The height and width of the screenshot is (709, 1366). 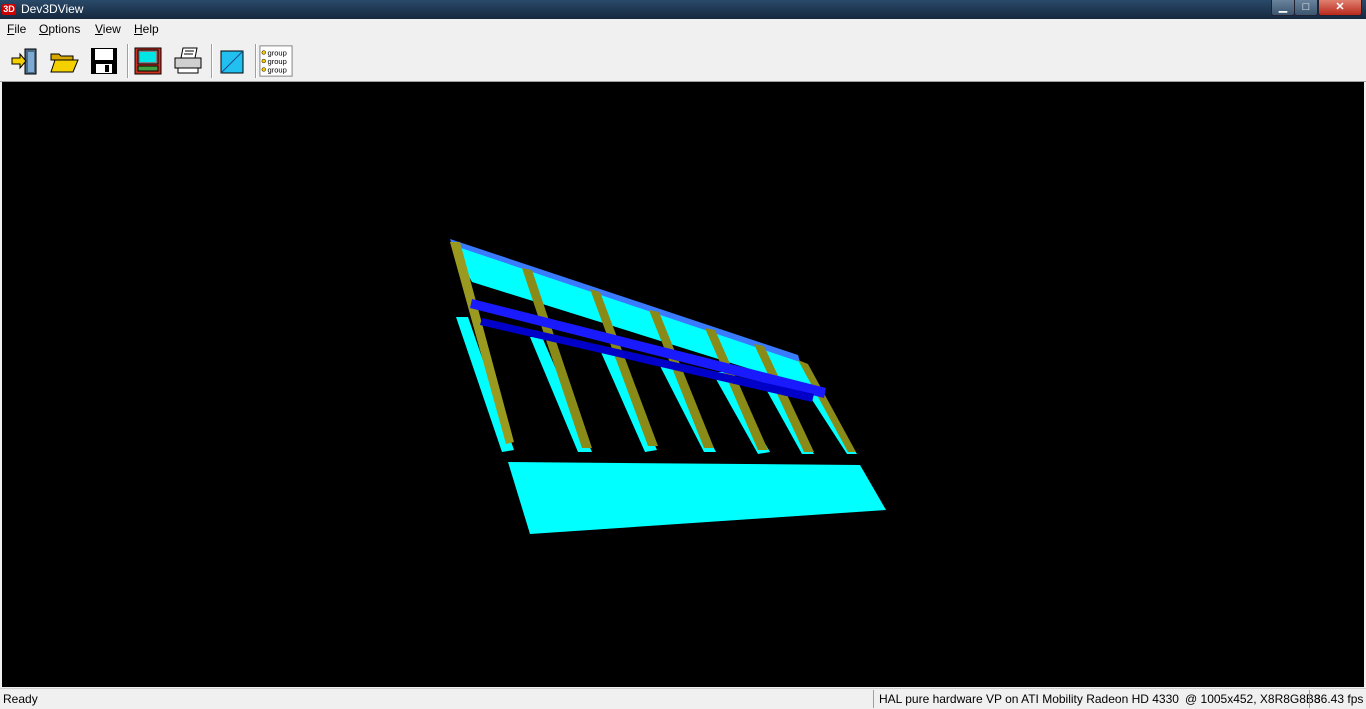 What do you see at coordinates (59, 29) in the screenshot?
I see `menu-options: Options` at bounding box center [59, 29].